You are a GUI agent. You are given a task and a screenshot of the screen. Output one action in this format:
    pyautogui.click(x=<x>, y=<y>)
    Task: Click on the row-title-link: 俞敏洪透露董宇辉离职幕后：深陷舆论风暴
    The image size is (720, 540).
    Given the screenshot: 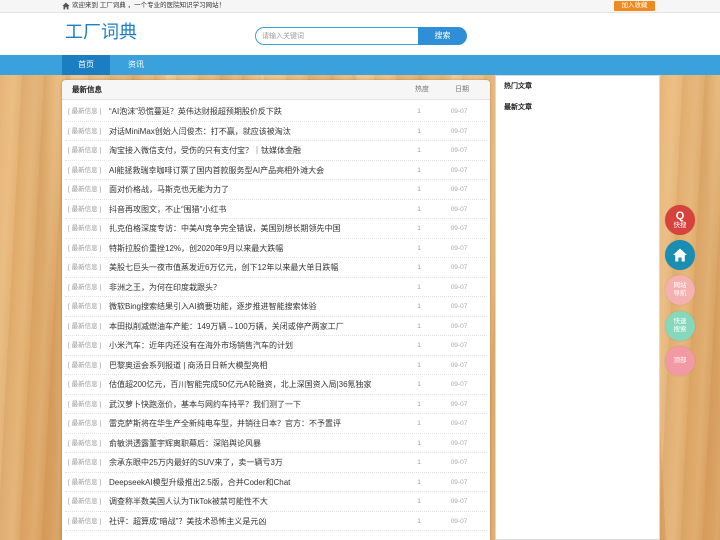 What is the action you would take?
    pyautogui.click(x=259, y=443)
    